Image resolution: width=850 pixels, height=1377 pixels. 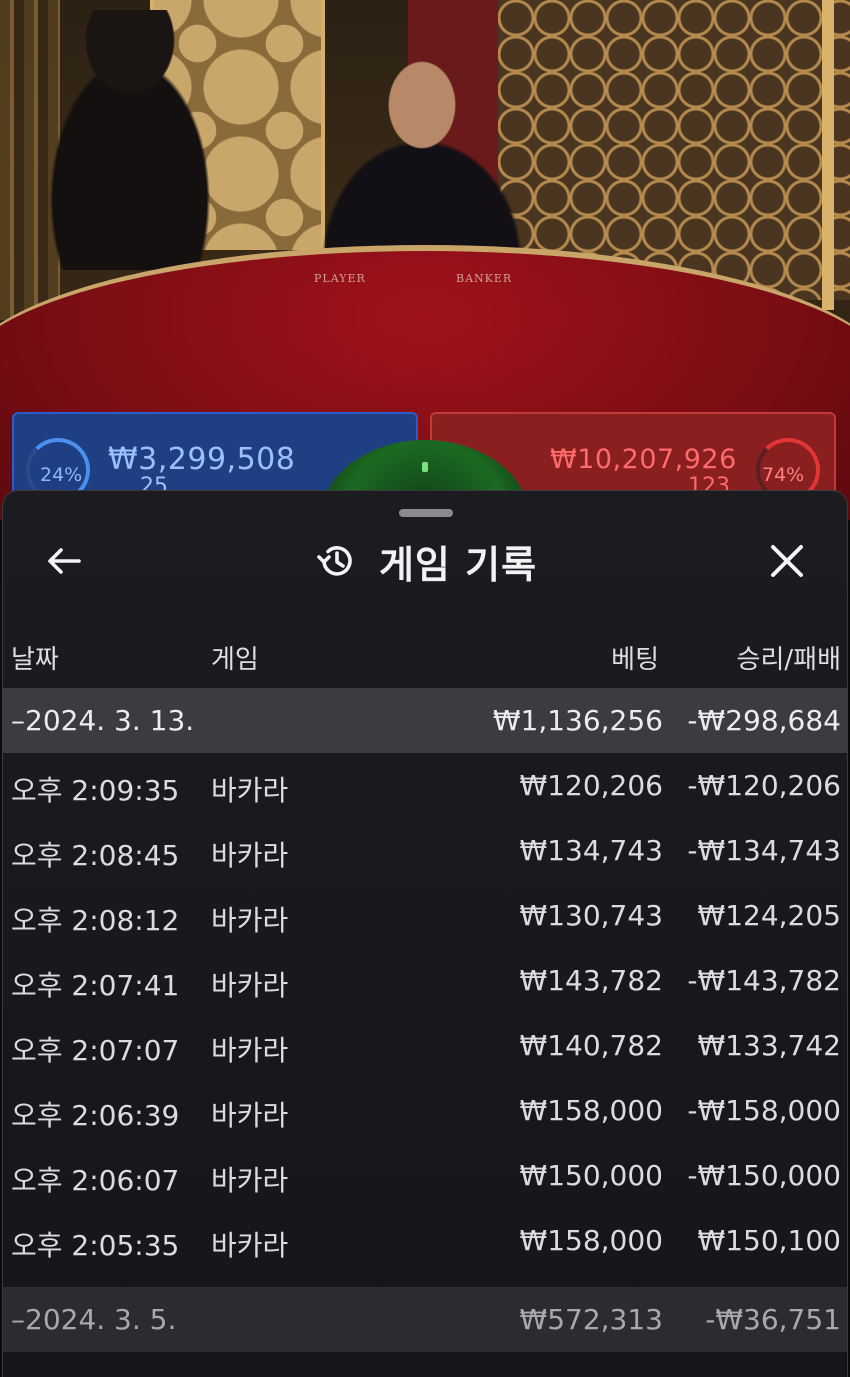 What do you see at coordinates (484, 278) in the screenshot?
I see `table-banker-label: BANKER` at bounding box center [484, 278].